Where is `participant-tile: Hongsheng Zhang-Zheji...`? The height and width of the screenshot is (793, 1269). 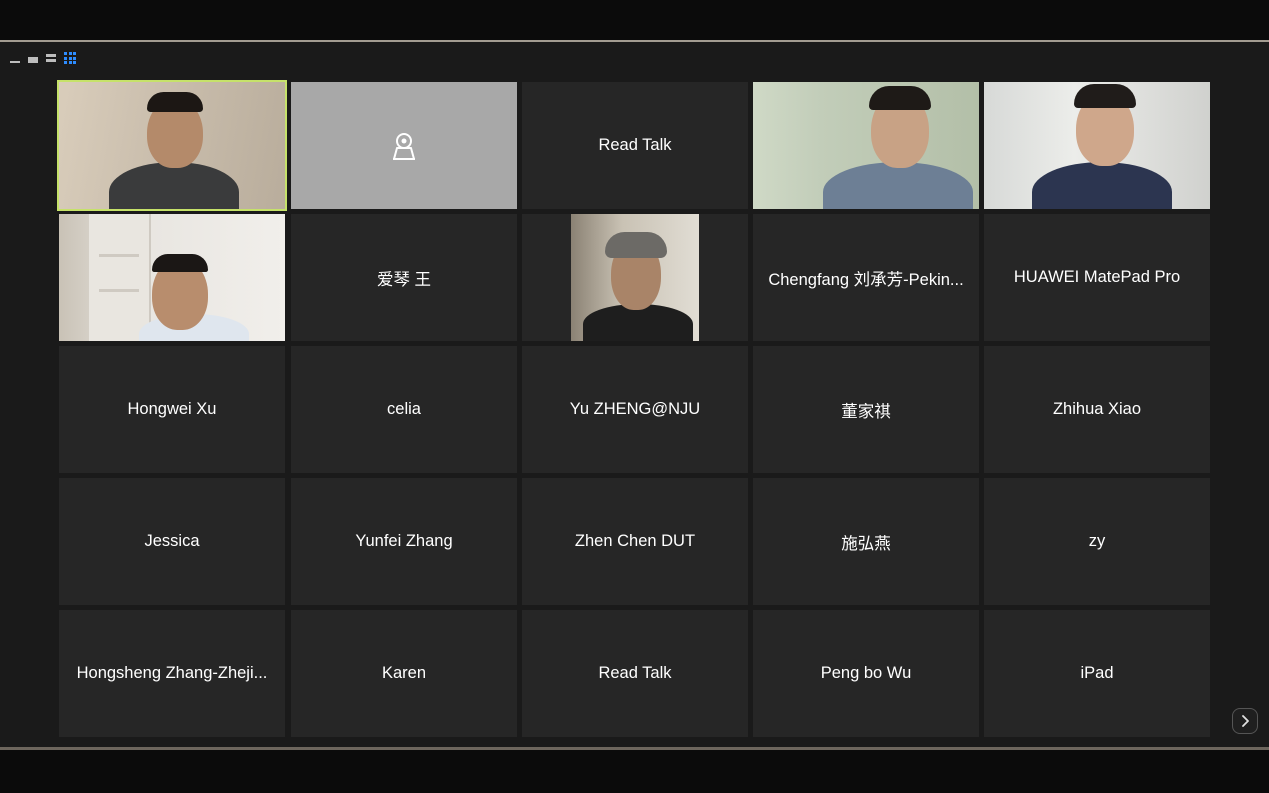
participant-tile: Hongsheng Zhang-Zheji... is located at coordinates (172, 673).